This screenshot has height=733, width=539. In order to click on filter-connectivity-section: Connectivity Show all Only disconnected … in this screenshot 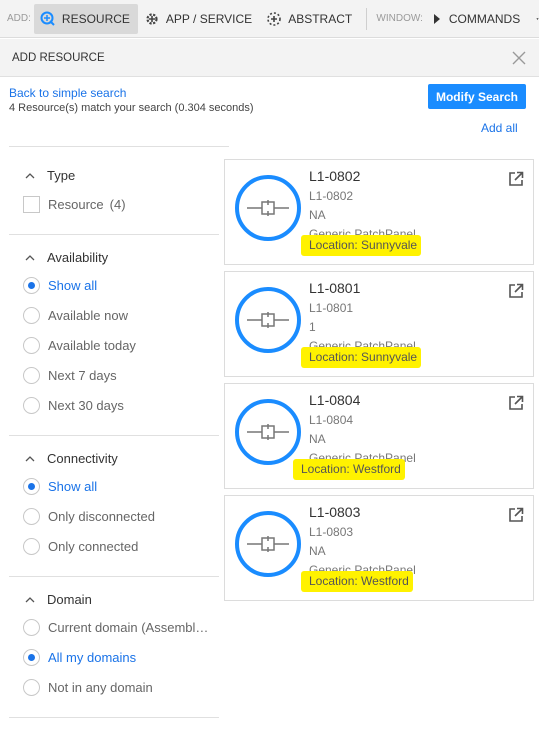, I will do `click(114, 506)`.